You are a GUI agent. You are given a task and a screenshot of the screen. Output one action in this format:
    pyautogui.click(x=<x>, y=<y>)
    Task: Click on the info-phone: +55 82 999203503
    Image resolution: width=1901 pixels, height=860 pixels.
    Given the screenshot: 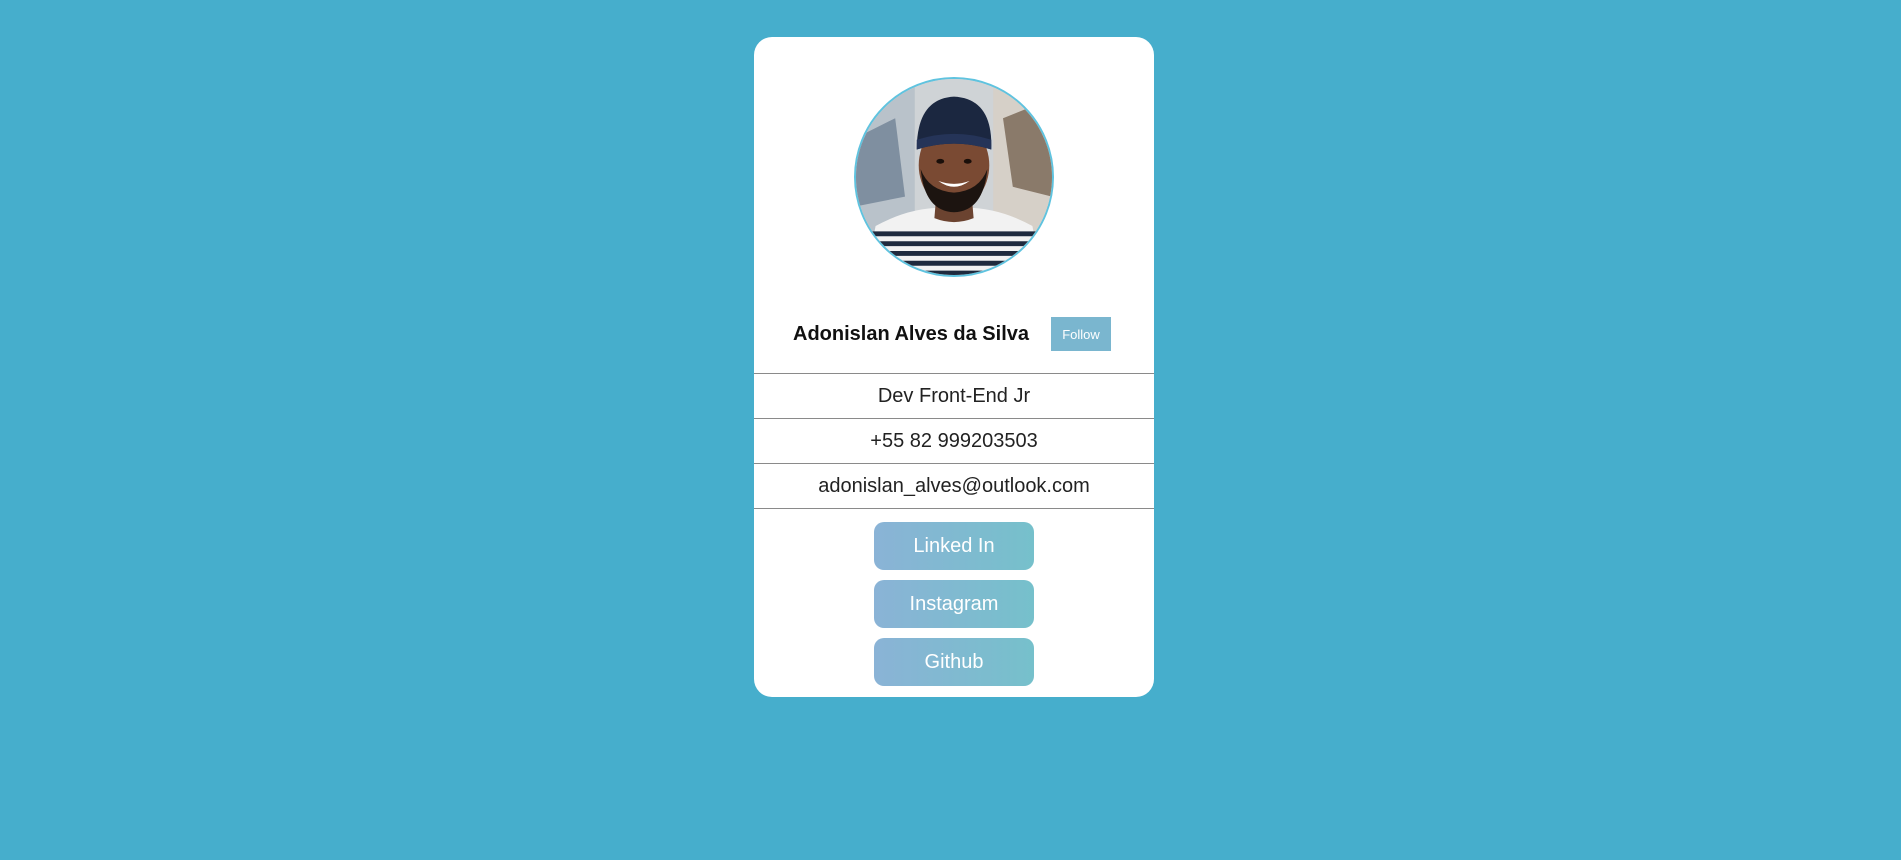 What is the action you would take?
    pyautogui.click(x=954, y=440)
    